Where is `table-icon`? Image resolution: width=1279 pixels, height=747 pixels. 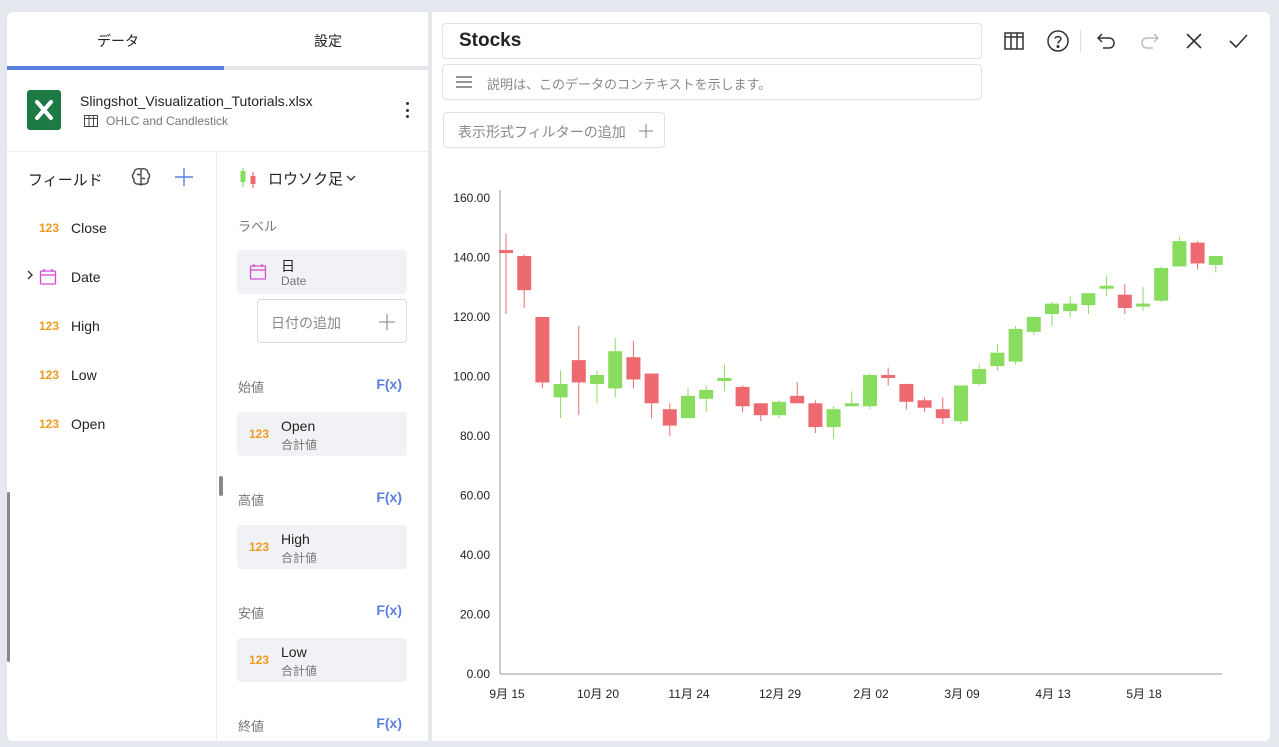
table-icon is located at coordinates (91, 121).